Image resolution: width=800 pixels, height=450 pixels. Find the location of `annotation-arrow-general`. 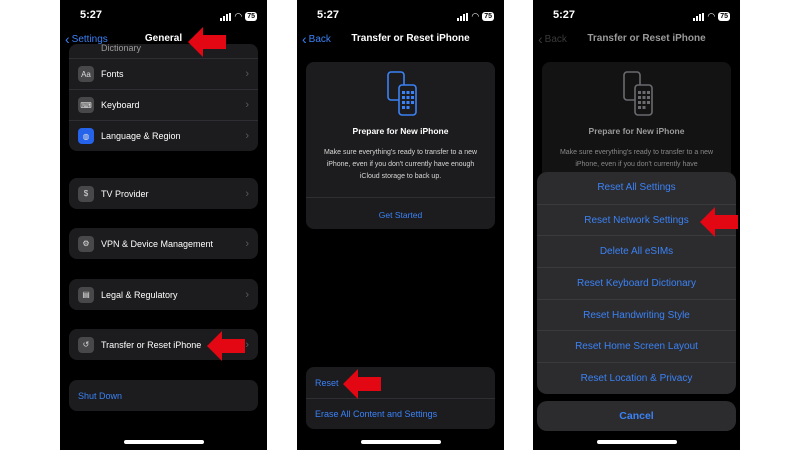

annotation-arrow-general is located at coordinates (207, 42).